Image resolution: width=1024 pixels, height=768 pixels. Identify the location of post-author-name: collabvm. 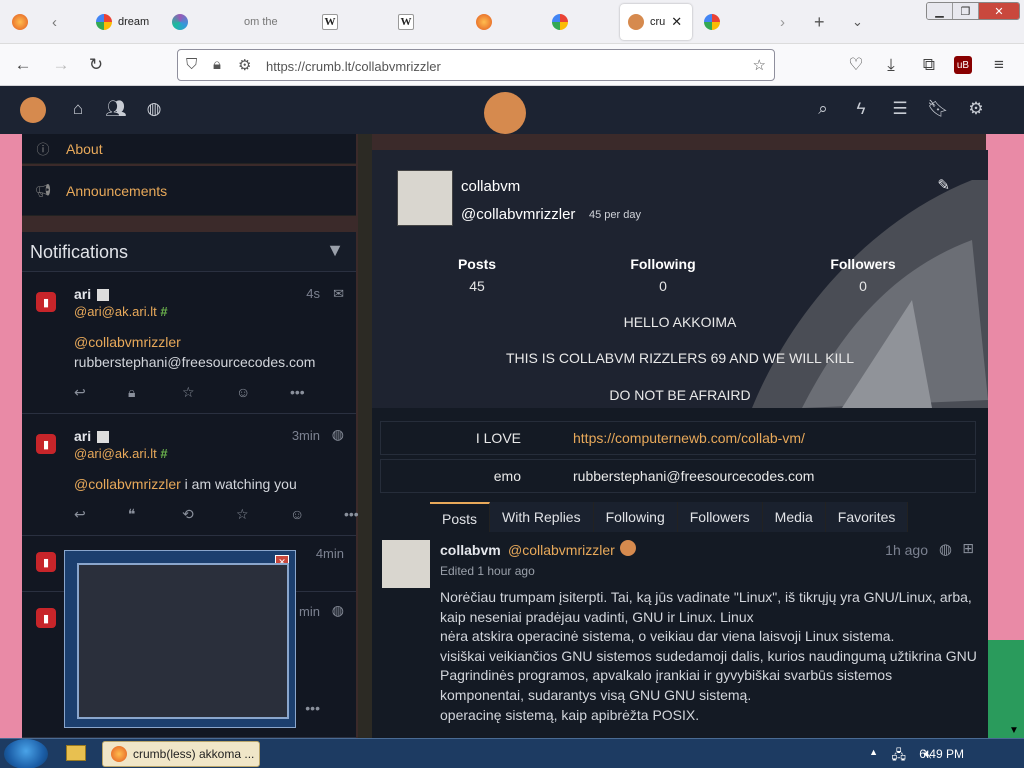
(470, 550).